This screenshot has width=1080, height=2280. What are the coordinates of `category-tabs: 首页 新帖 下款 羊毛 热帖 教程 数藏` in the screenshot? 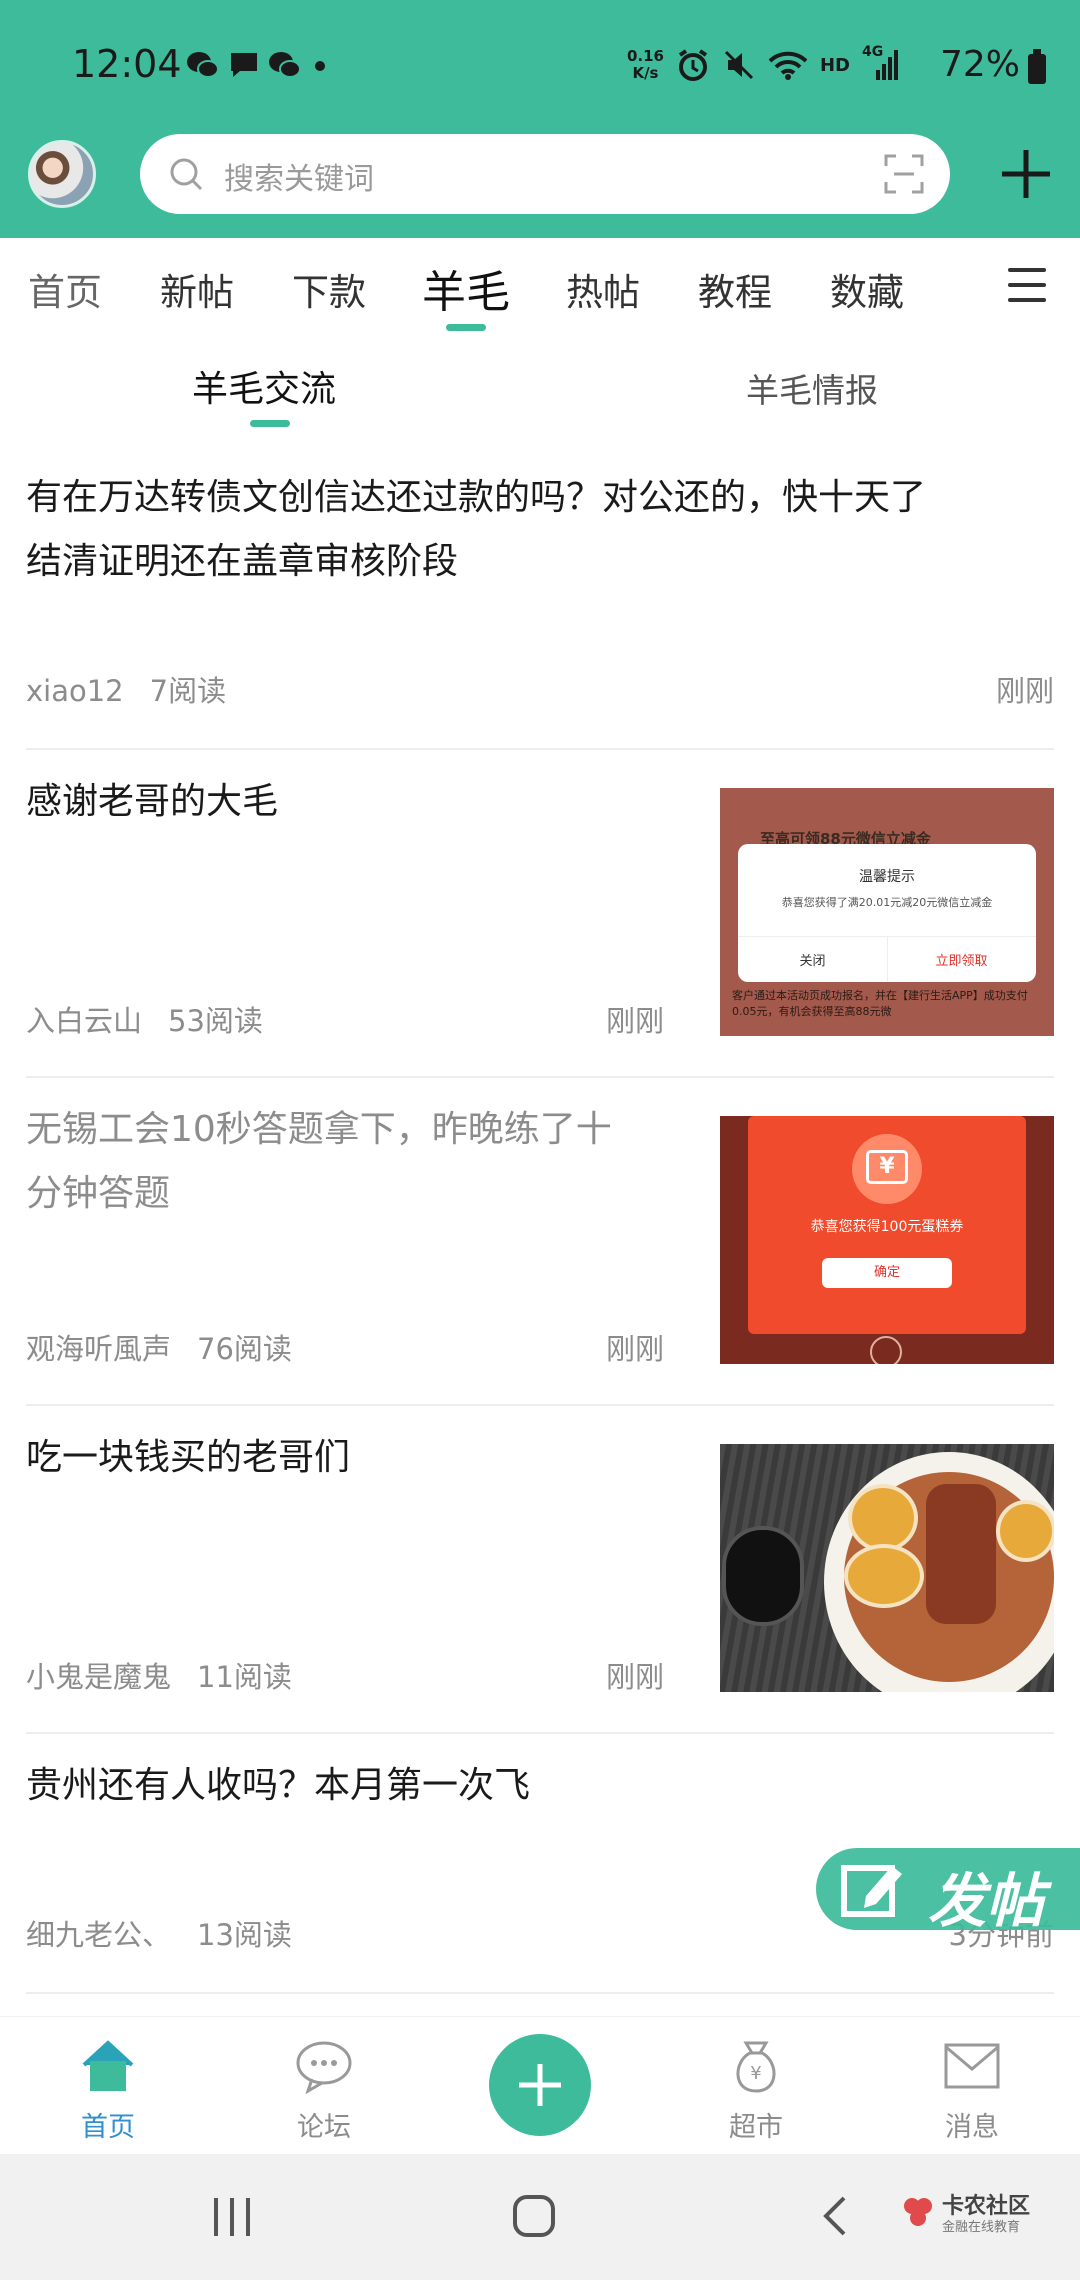 It's located at (540, 288).